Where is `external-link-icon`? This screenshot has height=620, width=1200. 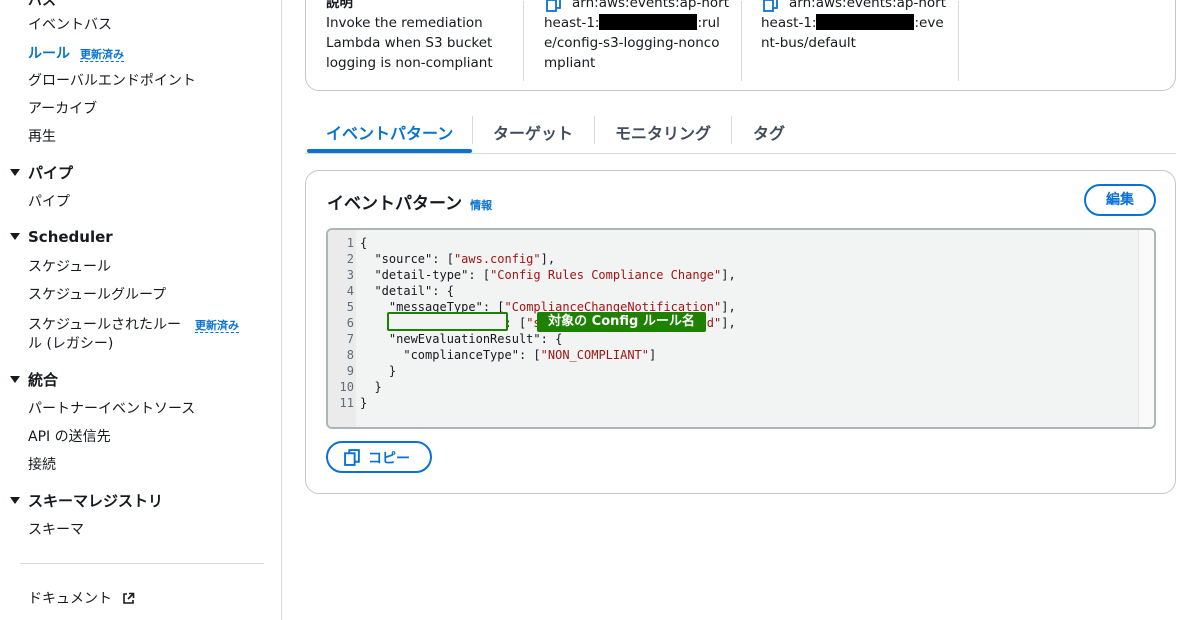 external-link-icon is located at coordinates (129, 598).